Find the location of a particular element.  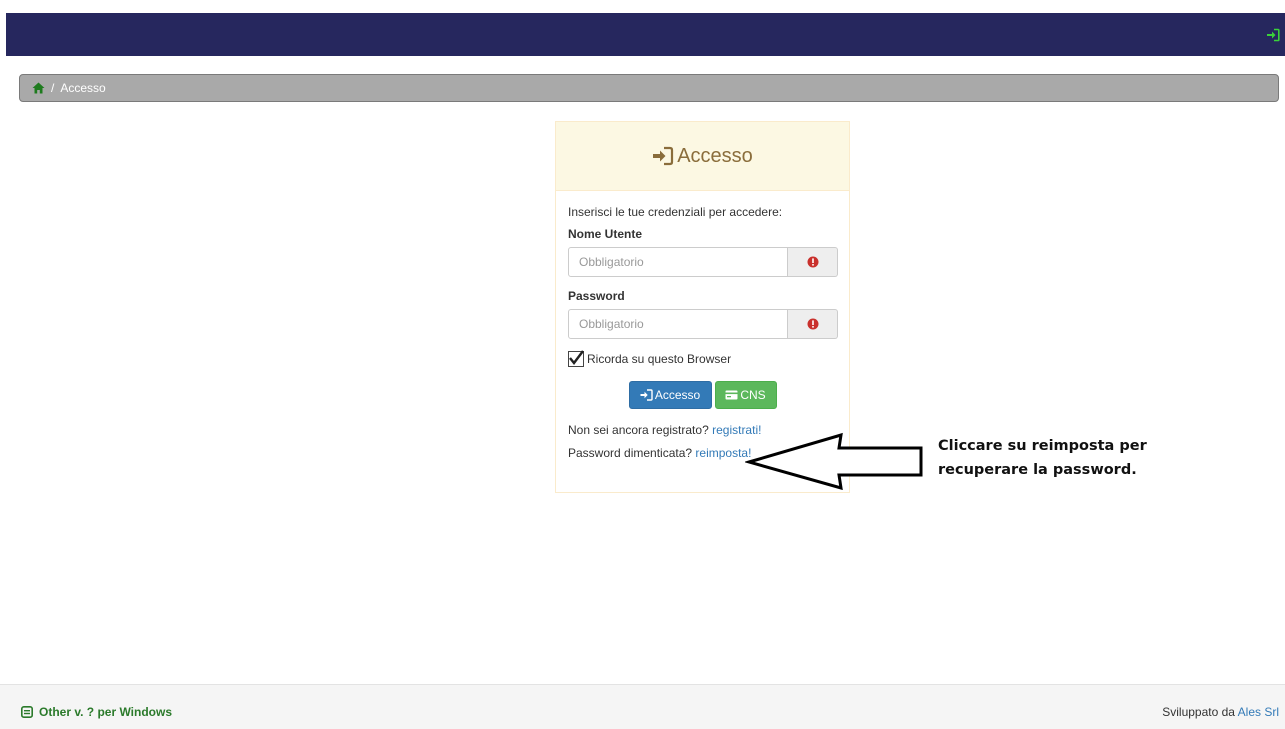

calendar-icon is located at coordinates (27, 712).